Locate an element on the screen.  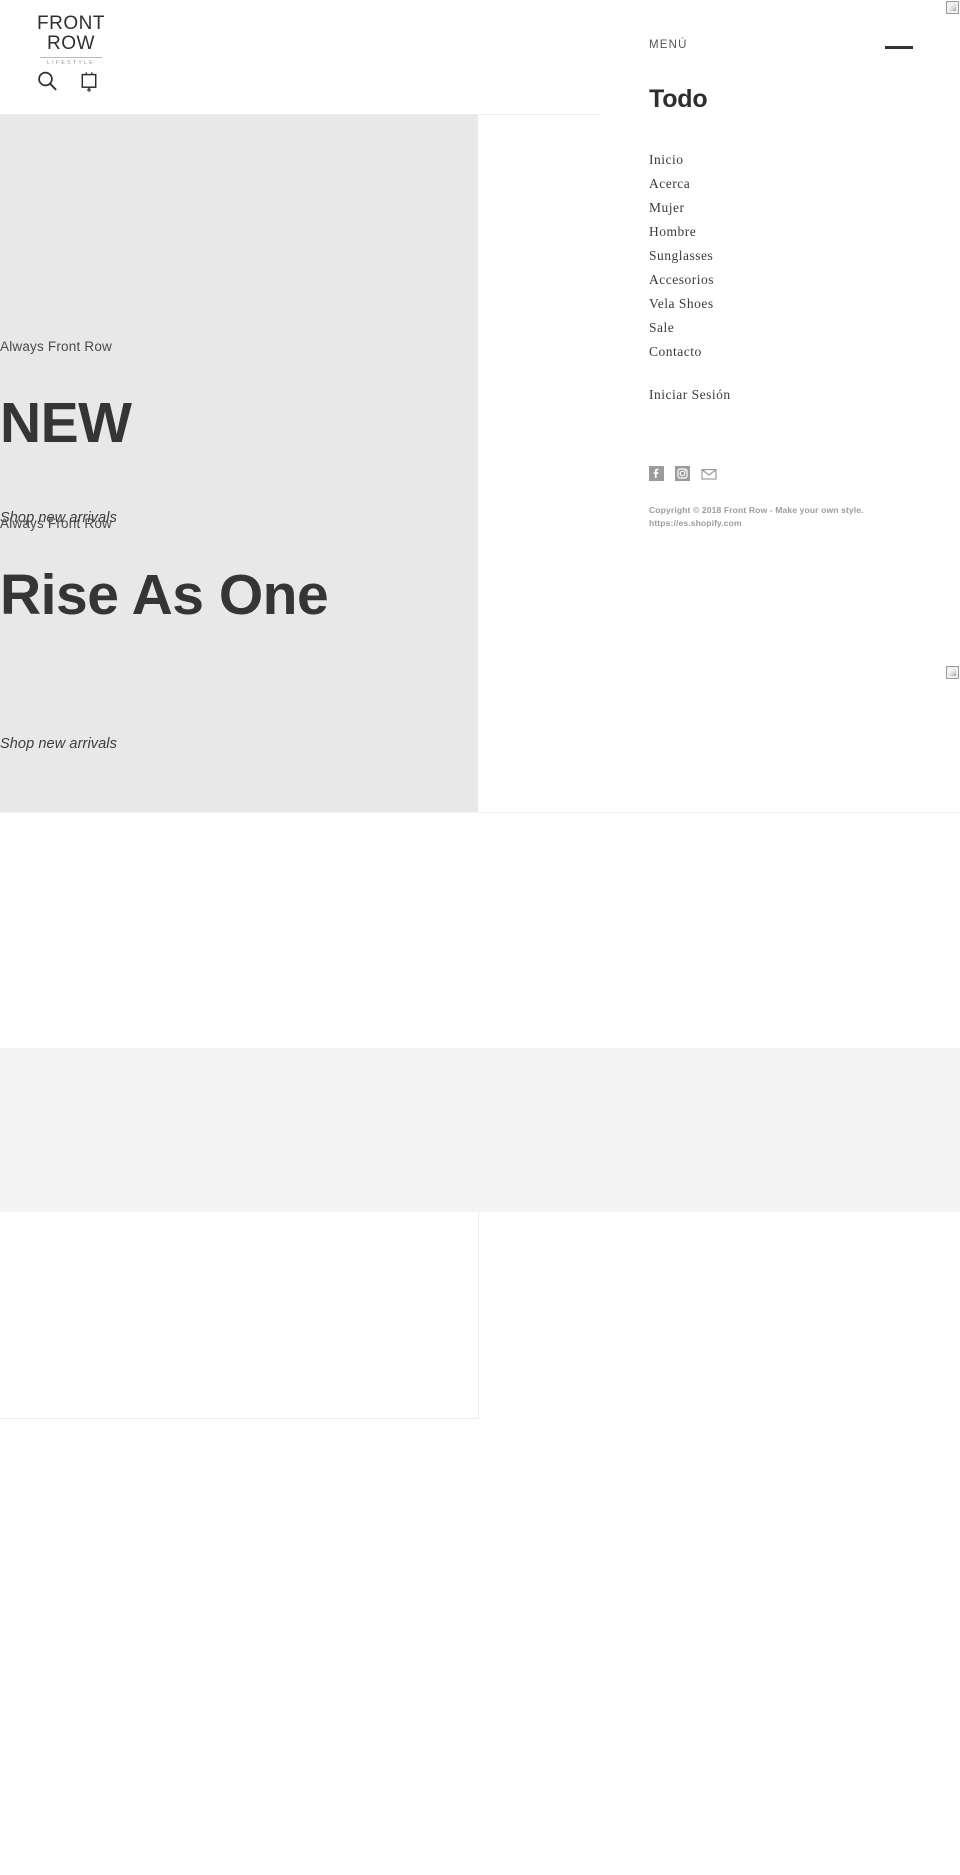
logo-tagline: LIFESTYLE is located at coordinates (71, 63).